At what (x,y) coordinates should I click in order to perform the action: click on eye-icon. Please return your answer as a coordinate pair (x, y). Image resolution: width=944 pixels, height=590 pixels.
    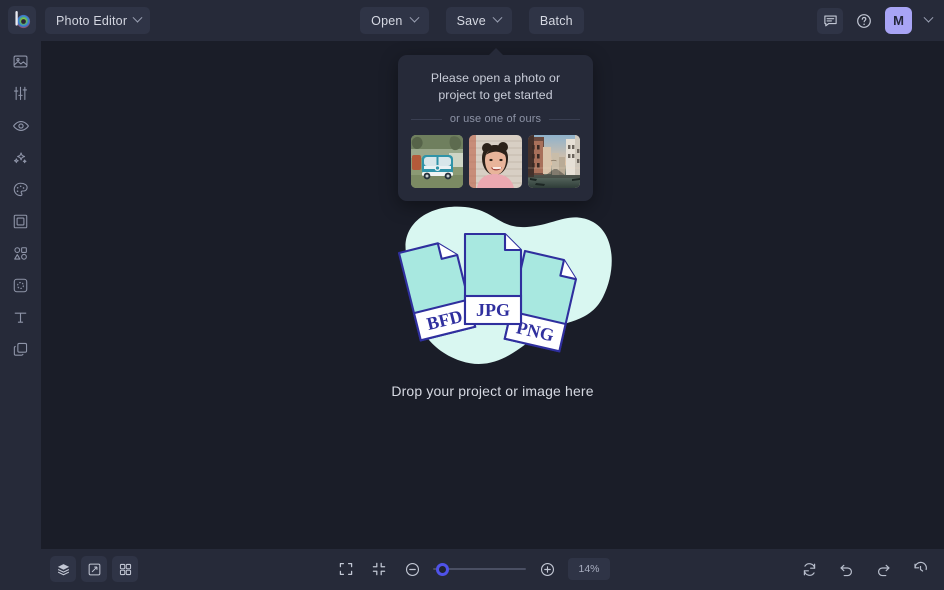
    Looking at the image, I should click on (20, 125).